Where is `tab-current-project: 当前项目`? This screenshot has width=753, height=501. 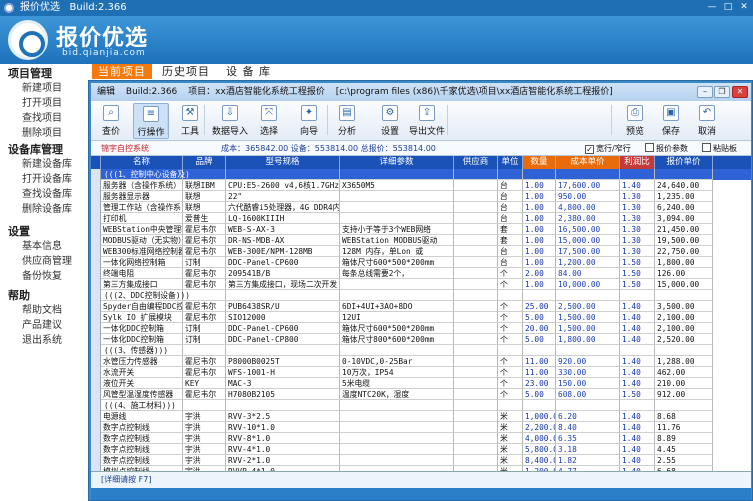 tab-current-project: 当前项目 is located at coordinates (122, 71).